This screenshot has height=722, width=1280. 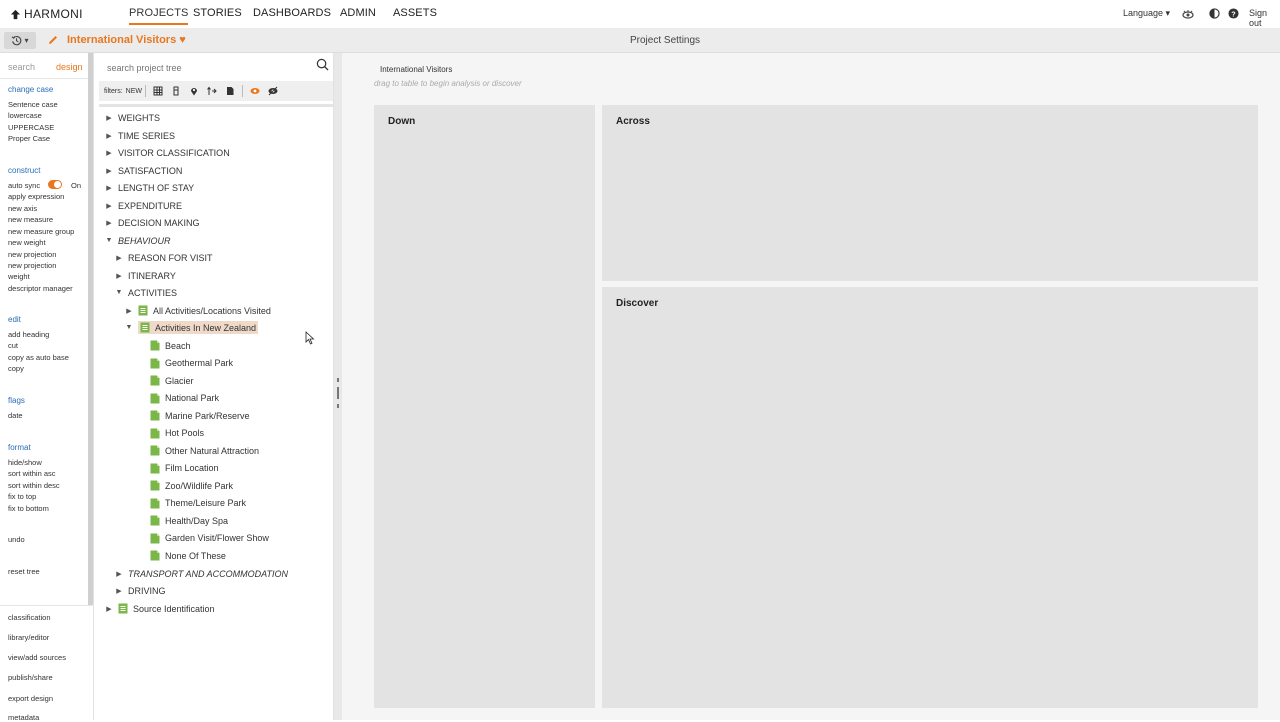 I want to click on new-projection-weight-action: new projection, so click(x=32, y=265).